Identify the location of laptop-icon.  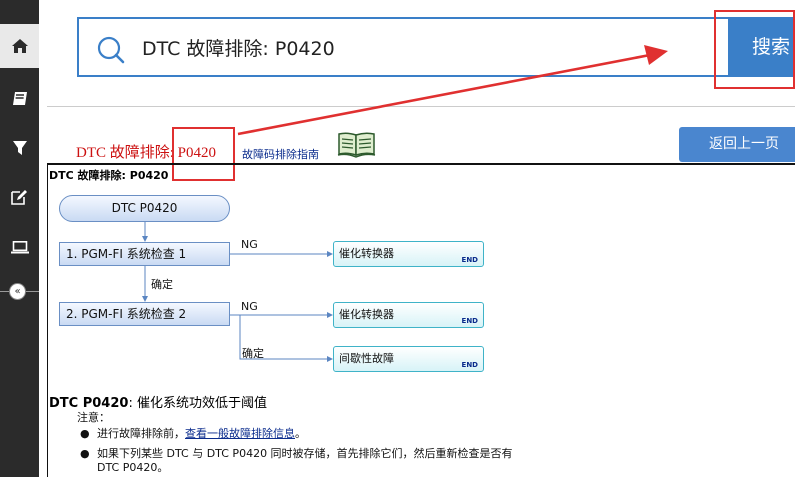
(19, 246).